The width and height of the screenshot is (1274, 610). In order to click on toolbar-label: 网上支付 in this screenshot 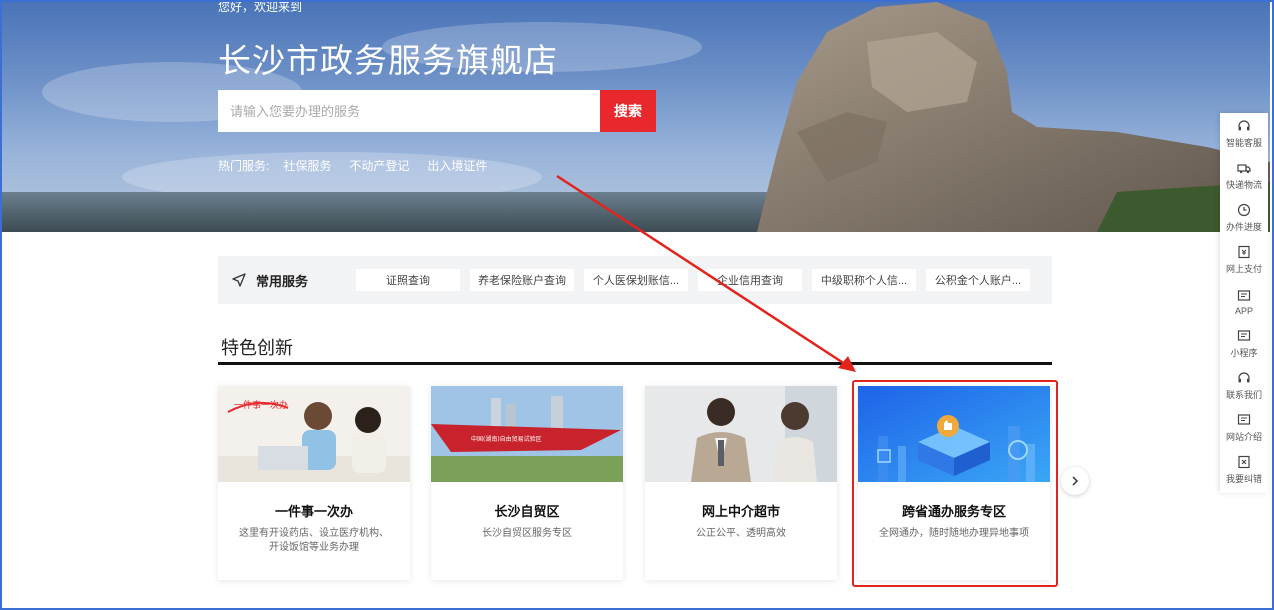, I will do `click(1243, 269)`.